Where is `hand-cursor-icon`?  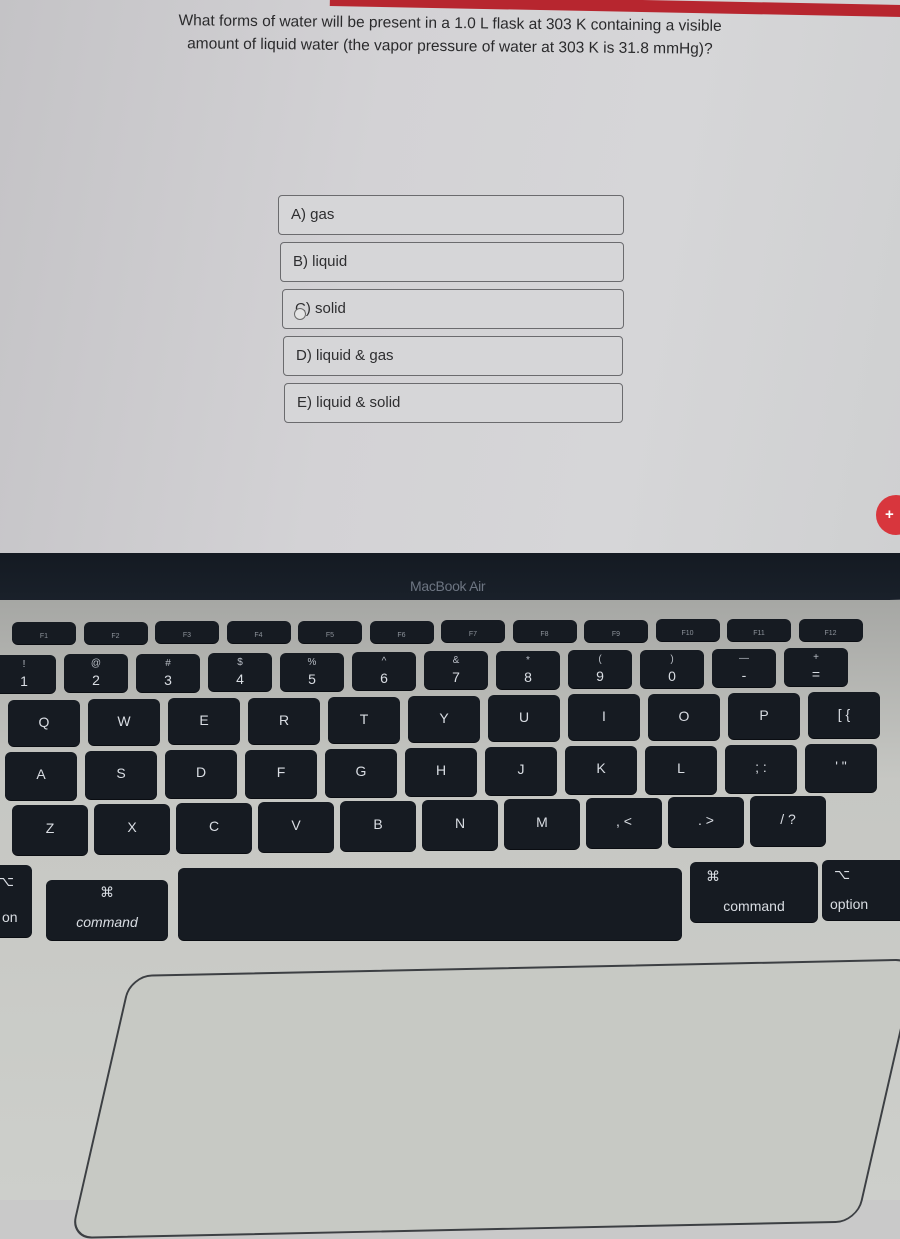 hand-cursor-icon is located at coordinates (300, 314).